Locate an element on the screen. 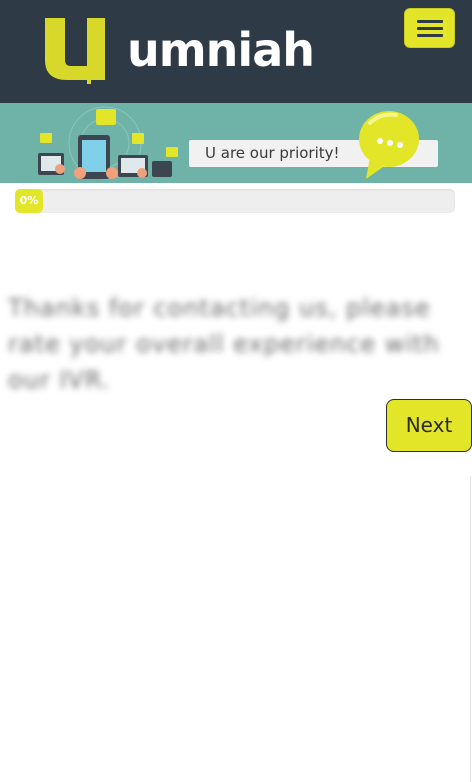 This screenshot has width=472, height=782. hamburger-icon is located at coordinates (430, 21).